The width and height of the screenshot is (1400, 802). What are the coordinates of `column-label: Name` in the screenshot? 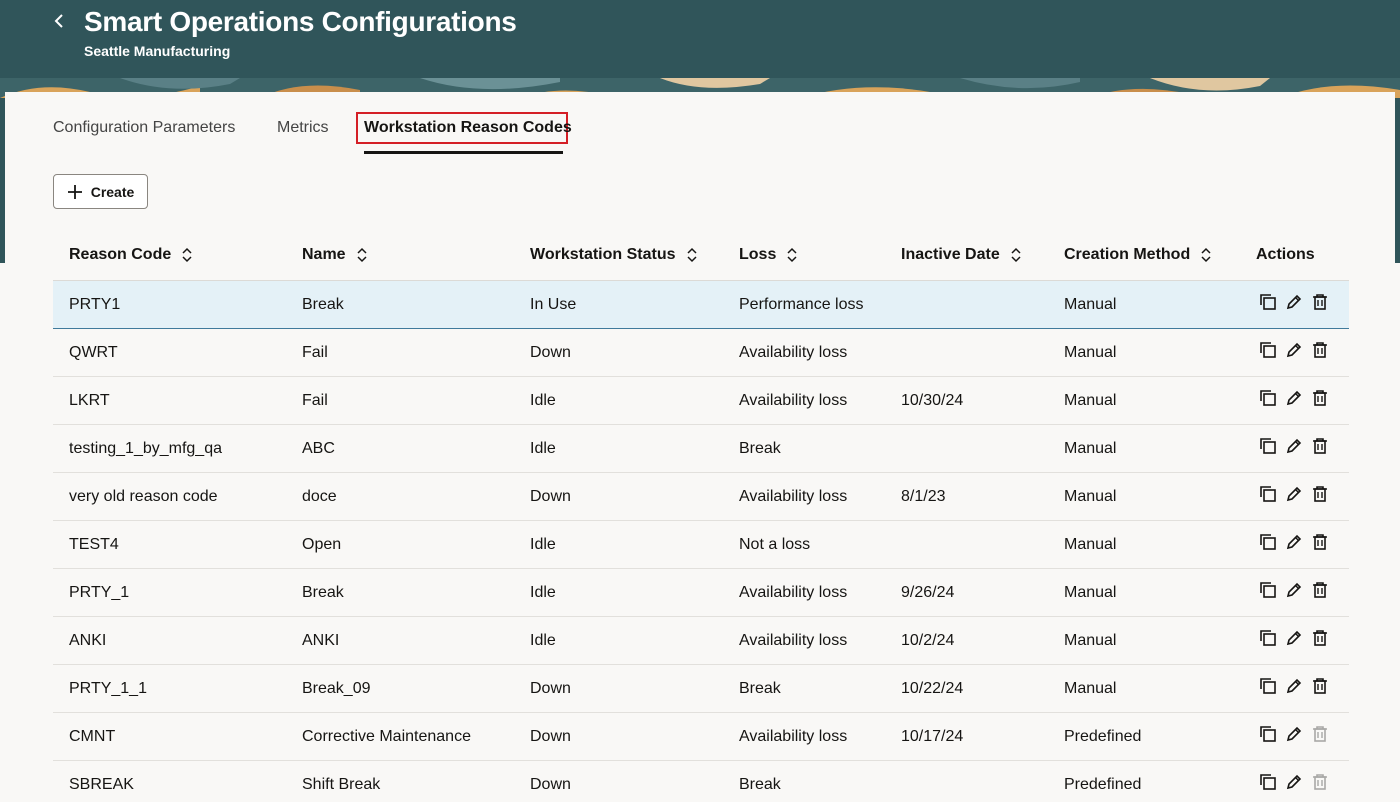 It's located at (324, 254).